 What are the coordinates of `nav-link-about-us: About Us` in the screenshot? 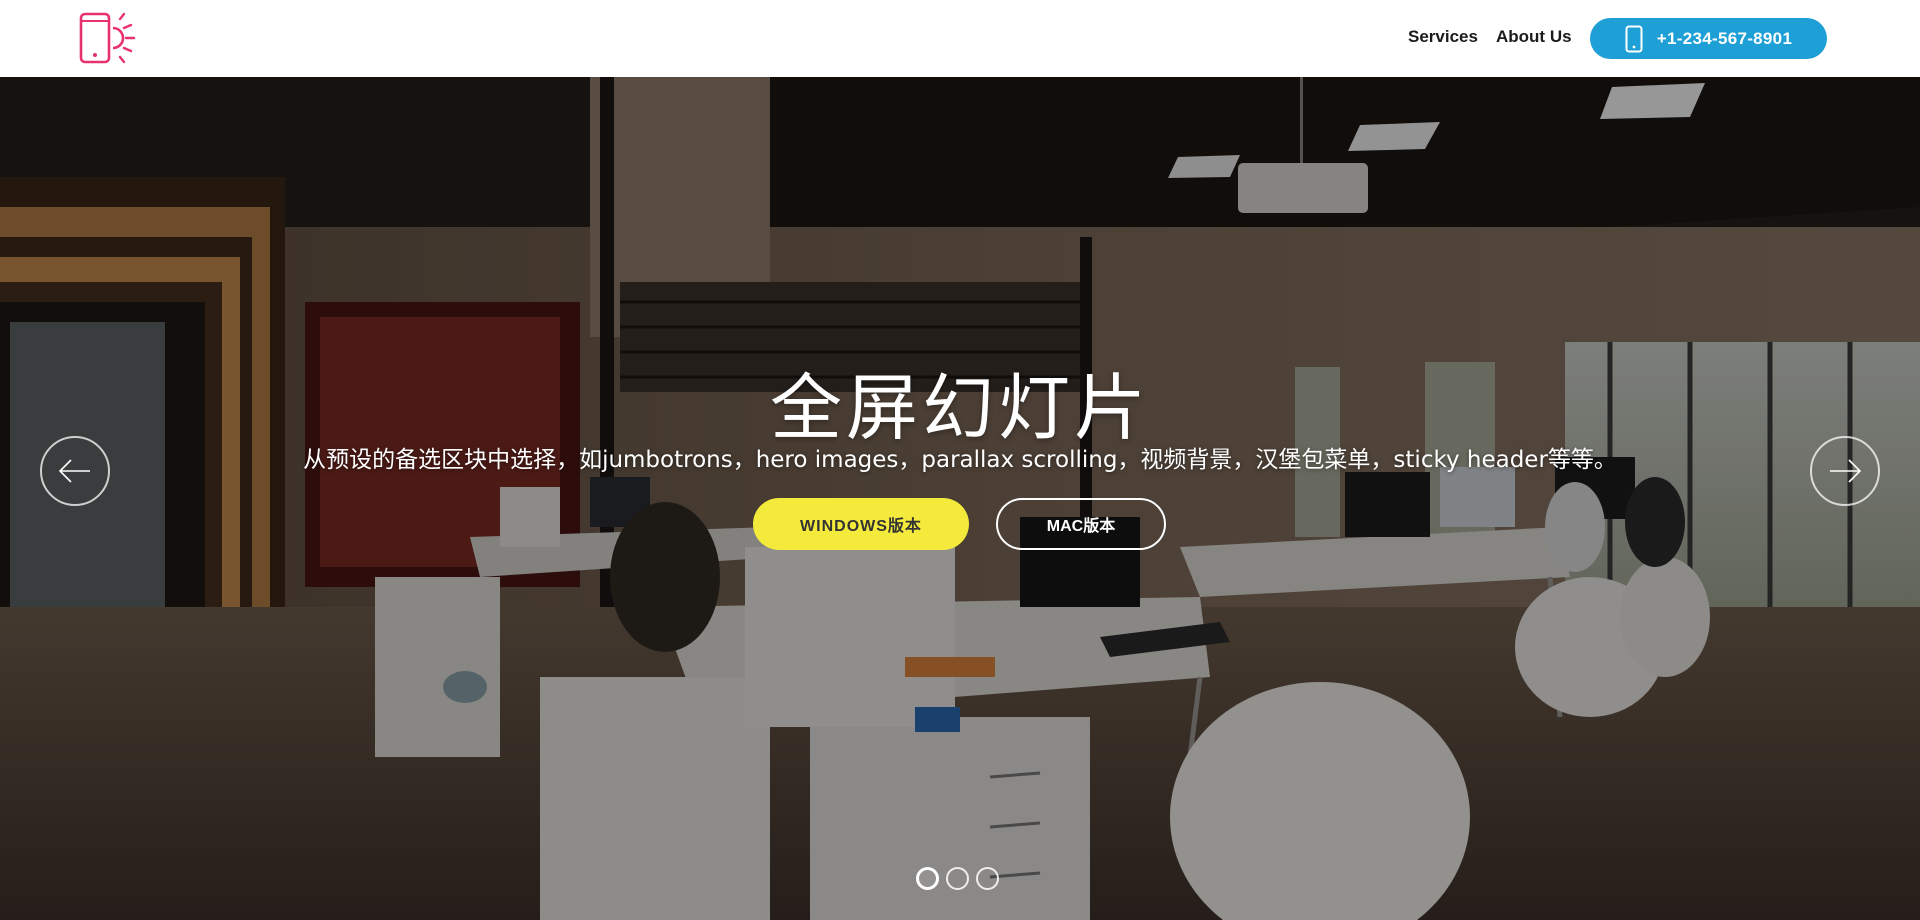 It's located at (1534, 37).